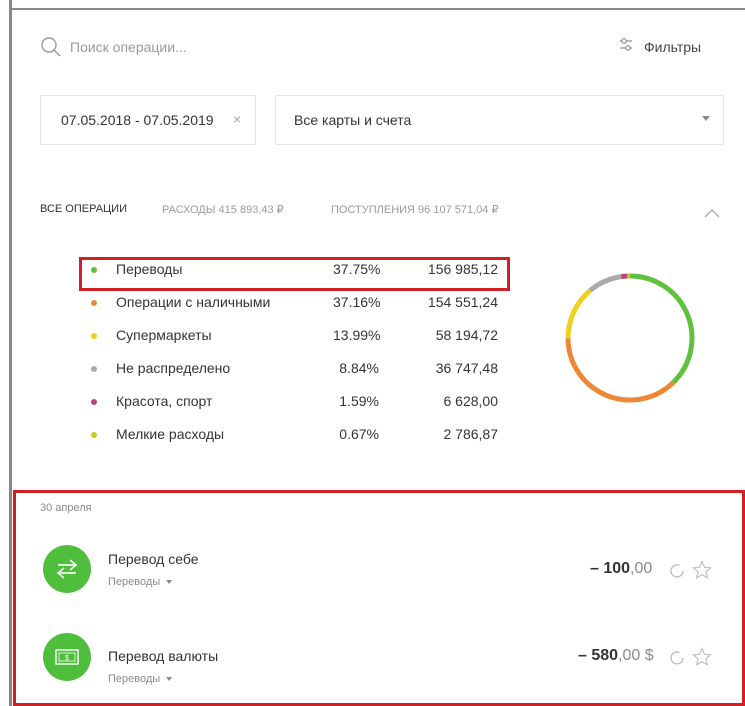  What do you see at coordinates (66, 508) in the screenshot?
I see `date-group-header: 30 апреля` at bounding box center [66, 508].